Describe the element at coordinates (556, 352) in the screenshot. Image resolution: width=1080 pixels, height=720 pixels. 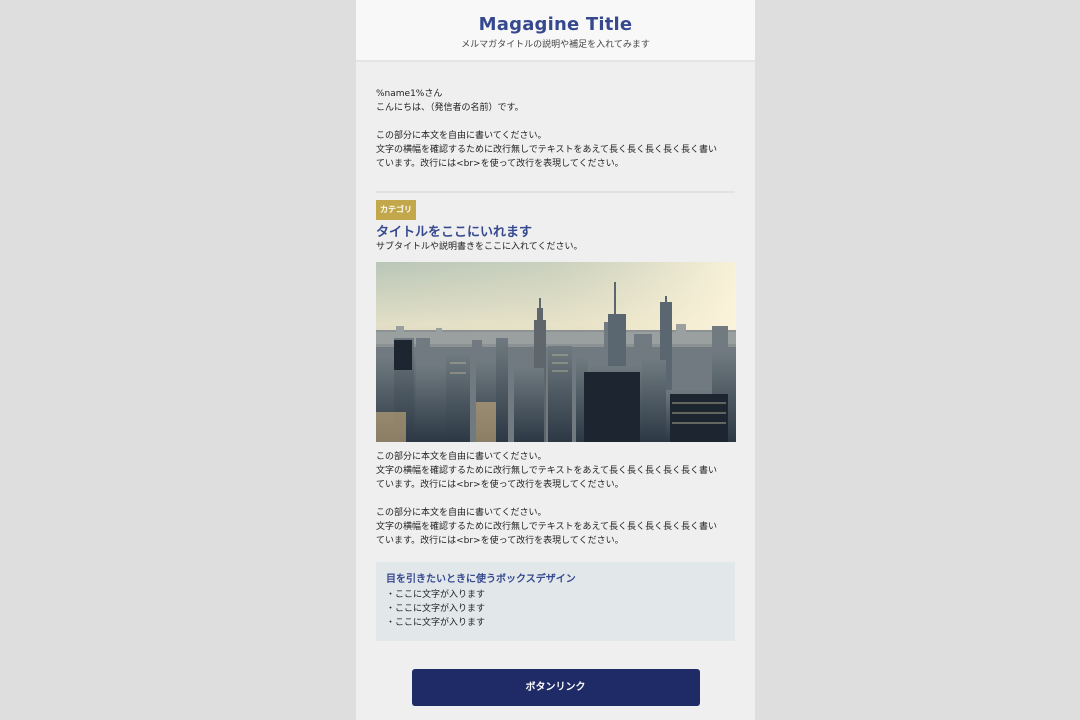
I see `city-skyline-photo` at that location.